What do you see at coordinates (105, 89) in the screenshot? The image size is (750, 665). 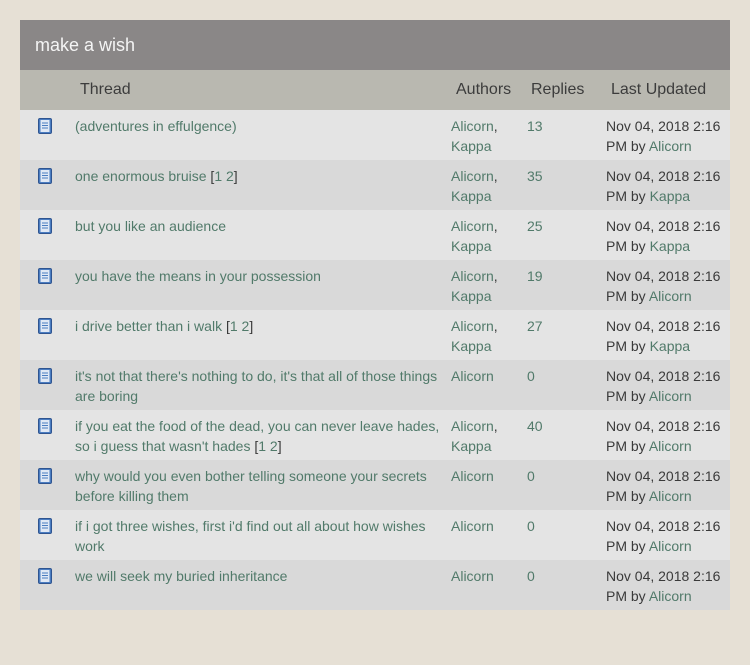 I see `header-thread: Thread` at bounding box center [105, 89].